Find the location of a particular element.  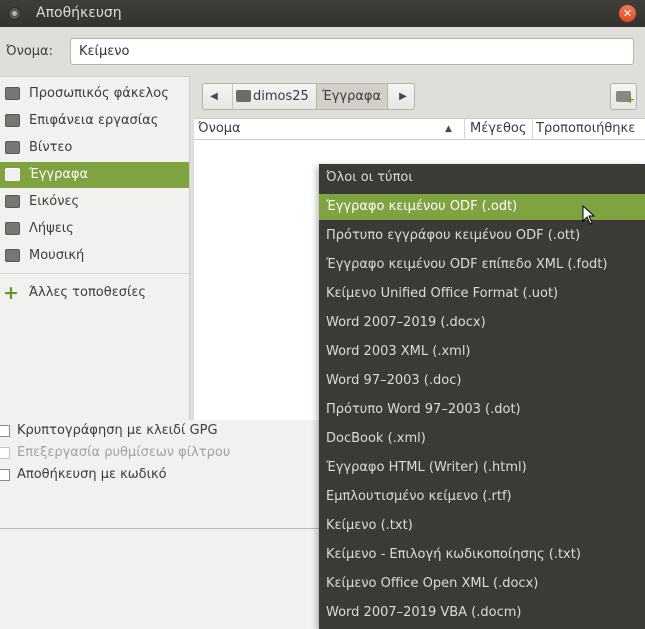

path-bar: ◀ dimos25 Έγγραφα ▶ is located at coordinates (308, 96).